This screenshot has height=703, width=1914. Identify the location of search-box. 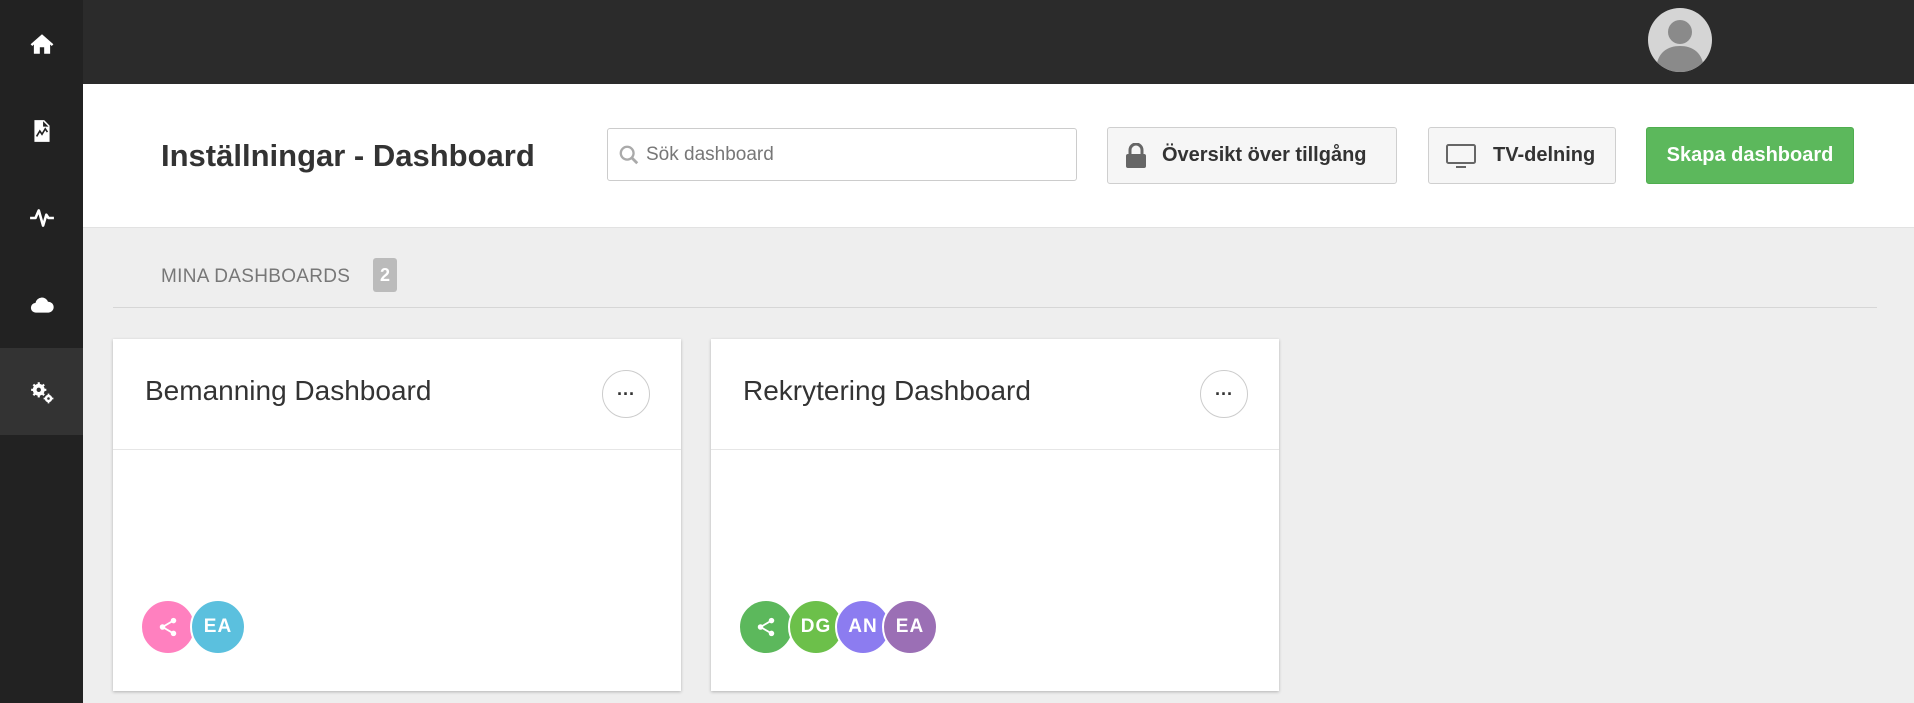
(842, 154).